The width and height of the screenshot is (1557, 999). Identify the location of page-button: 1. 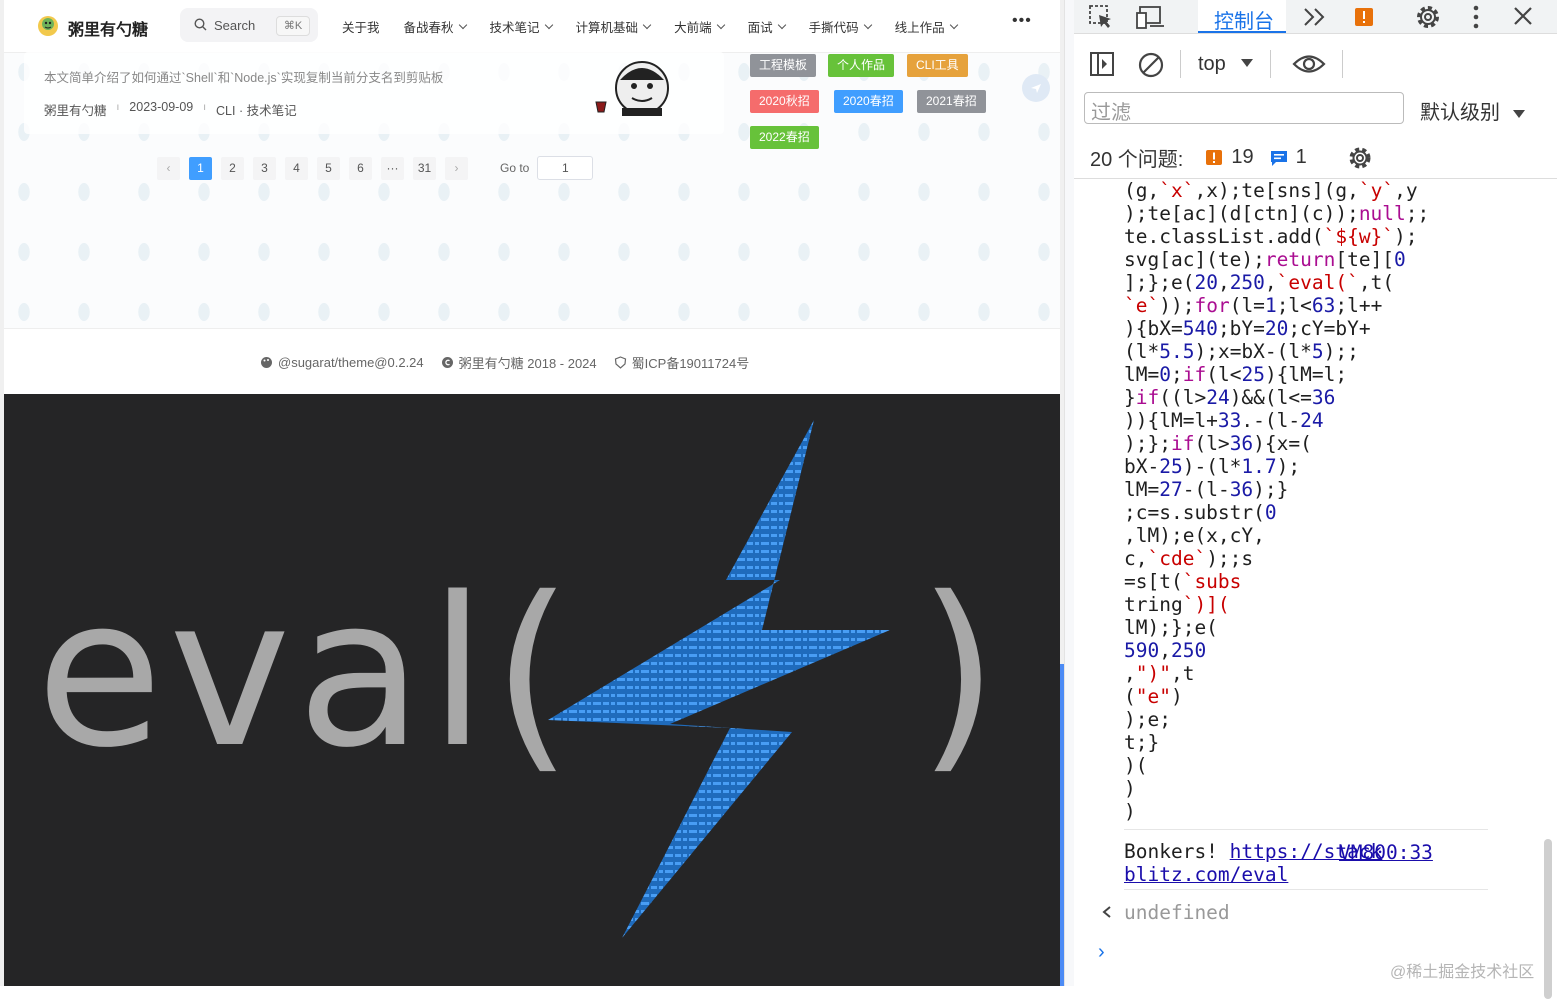
(200, 168).